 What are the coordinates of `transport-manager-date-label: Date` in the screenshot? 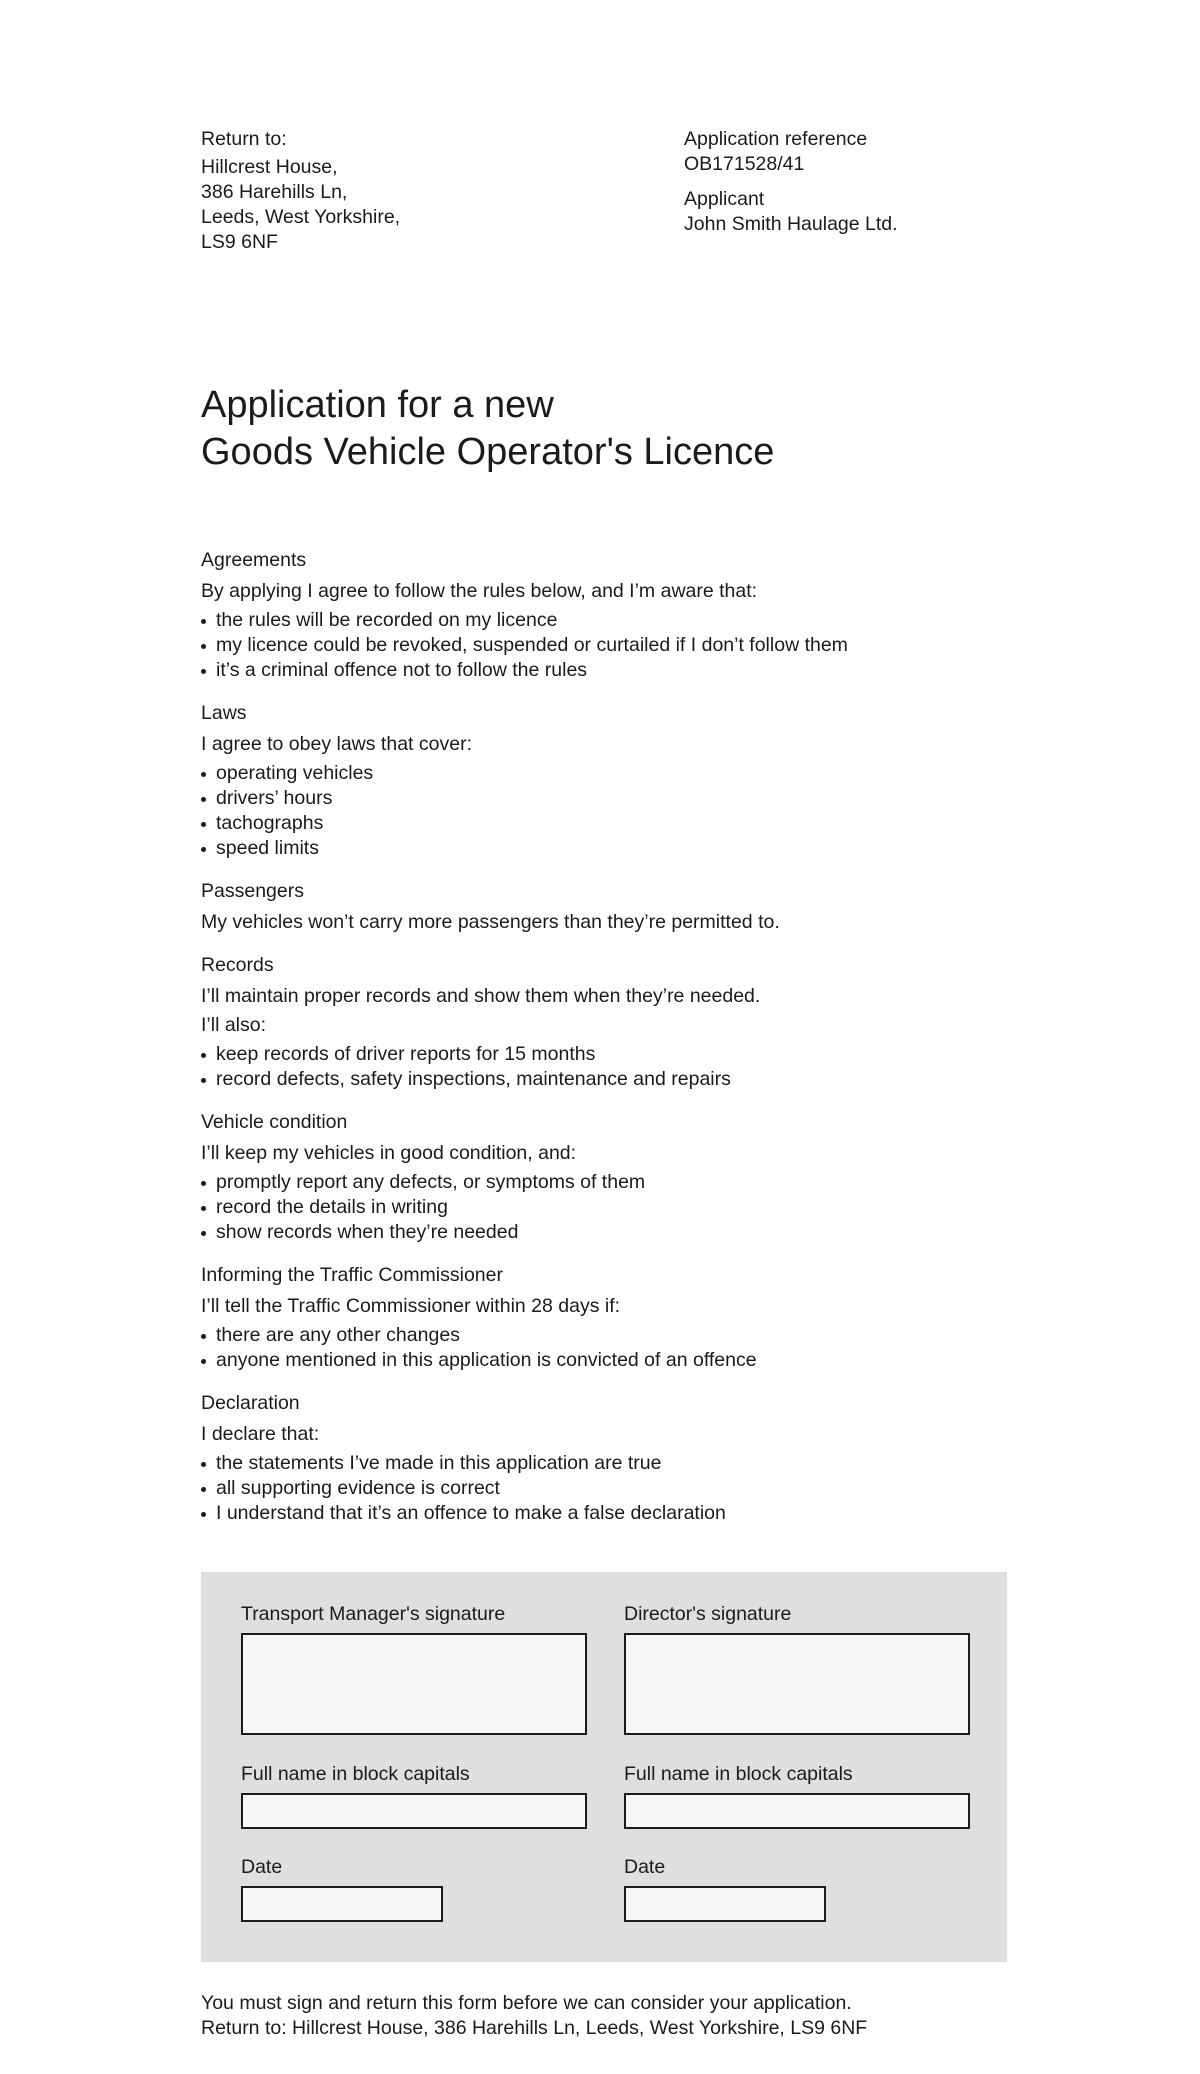 It's located at (262, 1867).